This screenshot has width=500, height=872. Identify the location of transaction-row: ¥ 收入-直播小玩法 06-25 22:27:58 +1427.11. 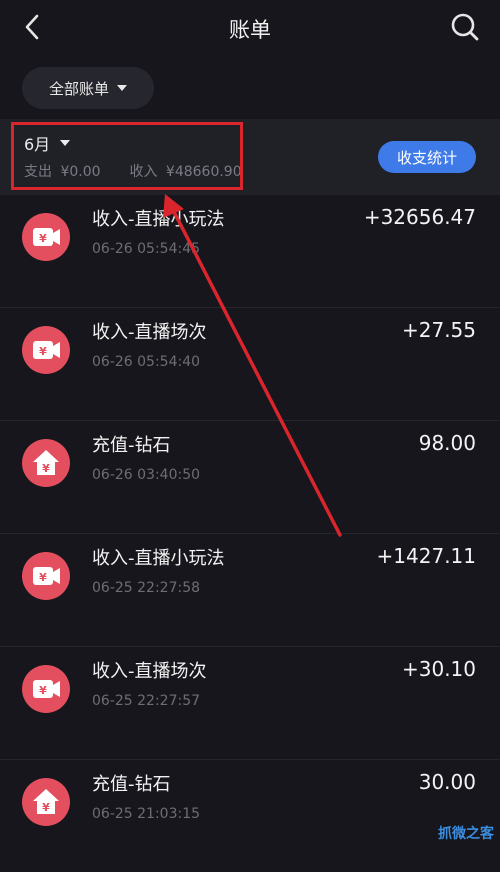
(250, 589).